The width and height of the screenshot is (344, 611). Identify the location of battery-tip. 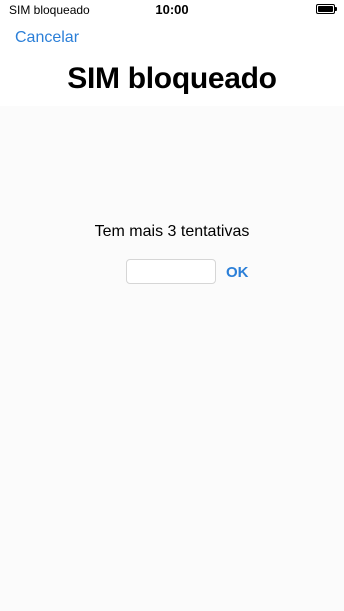
(336, 9).